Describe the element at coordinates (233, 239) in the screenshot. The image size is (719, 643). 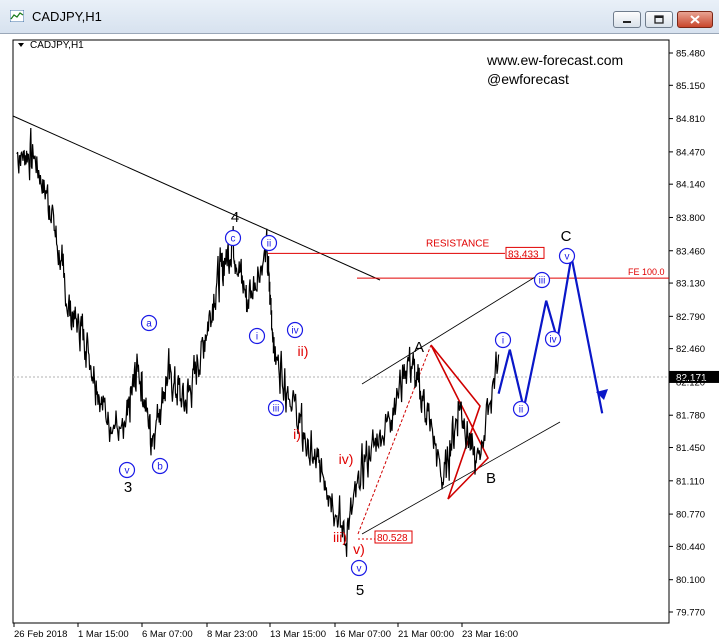
I see `wave-label-blue: c` at that location.